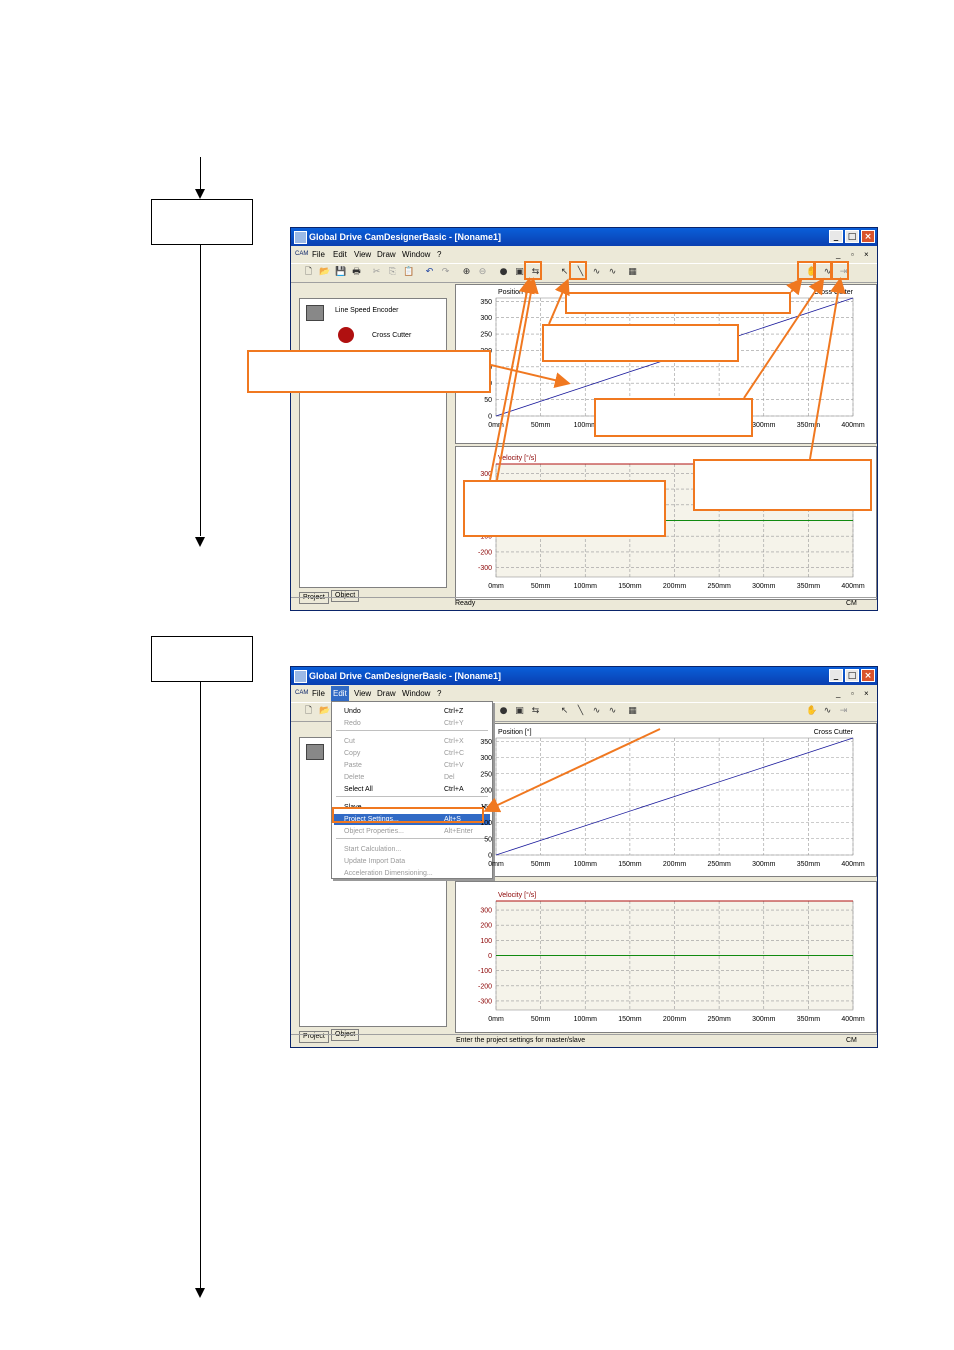 The height and width of the screenshot is (1350, 954). I want to click on callout-box-toolbar-right, so click(678, 303).